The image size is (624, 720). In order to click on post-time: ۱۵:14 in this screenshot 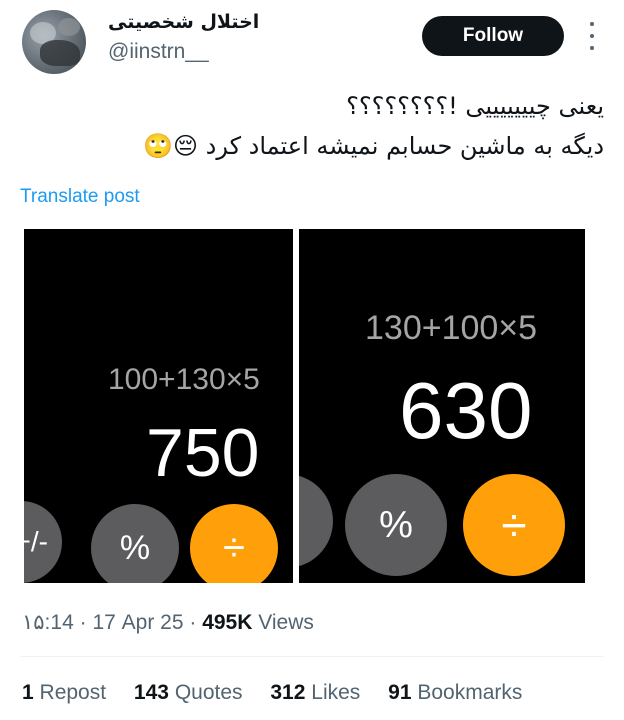, I will do `click(48, 622)`.